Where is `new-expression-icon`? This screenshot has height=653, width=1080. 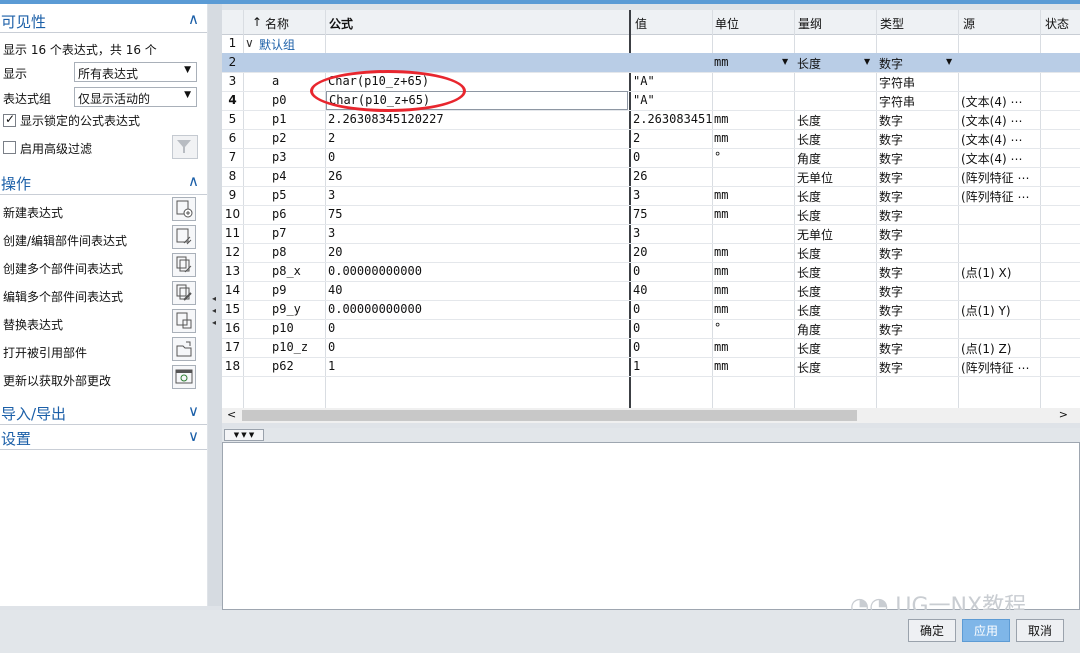 new-expression-icon is located at coordinates (184, 209).